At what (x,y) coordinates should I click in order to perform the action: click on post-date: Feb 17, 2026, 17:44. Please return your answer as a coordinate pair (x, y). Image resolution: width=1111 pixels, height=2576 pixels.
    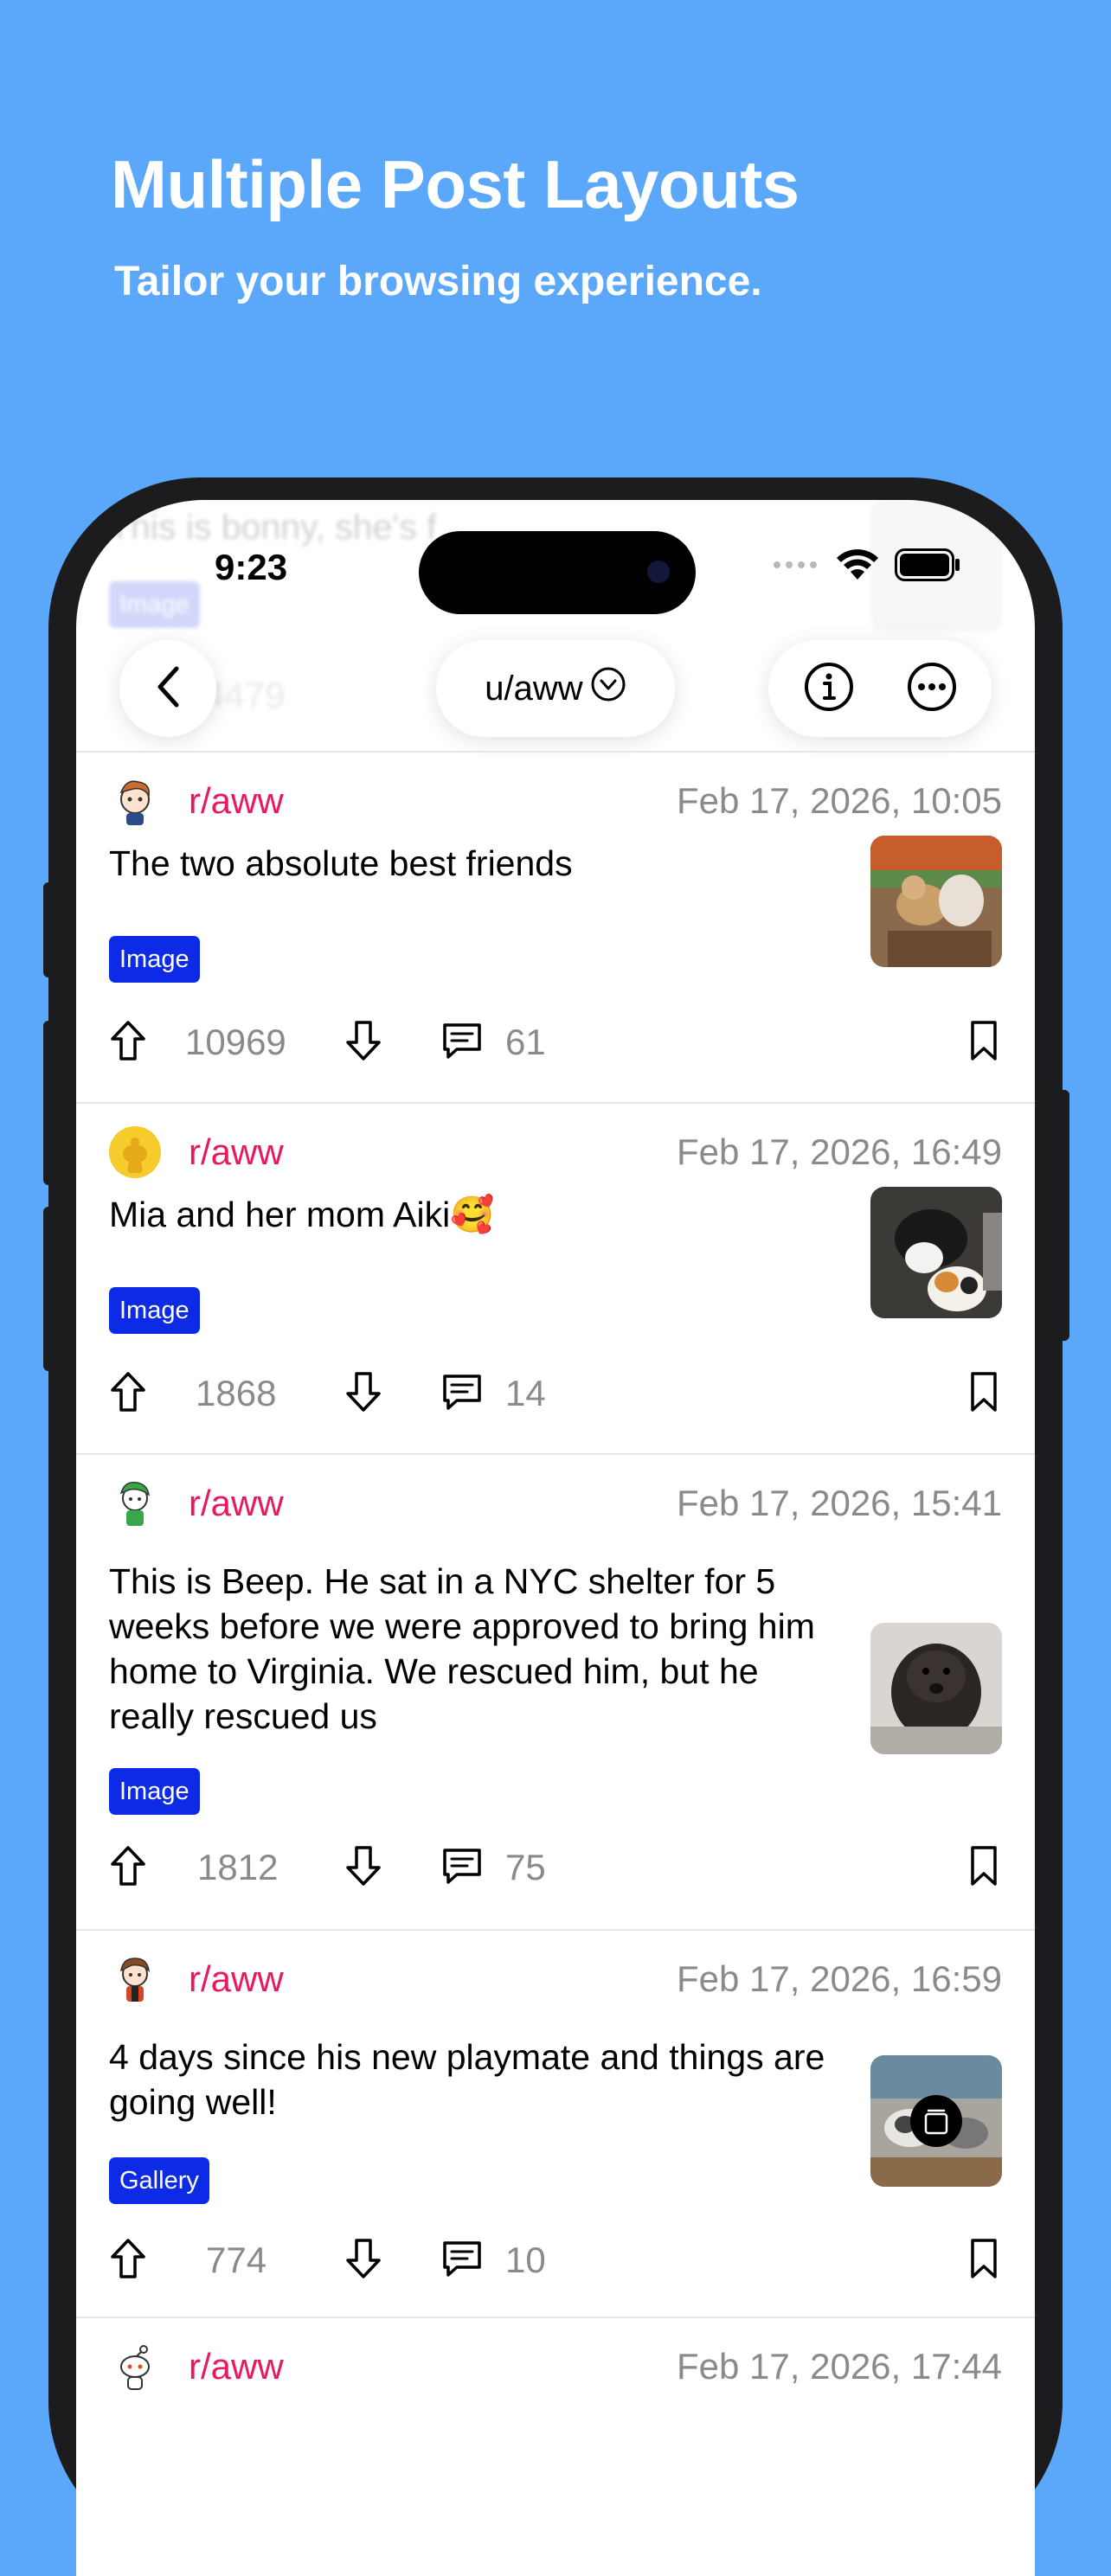
    Looking at the image, I should click on (839, 2366).